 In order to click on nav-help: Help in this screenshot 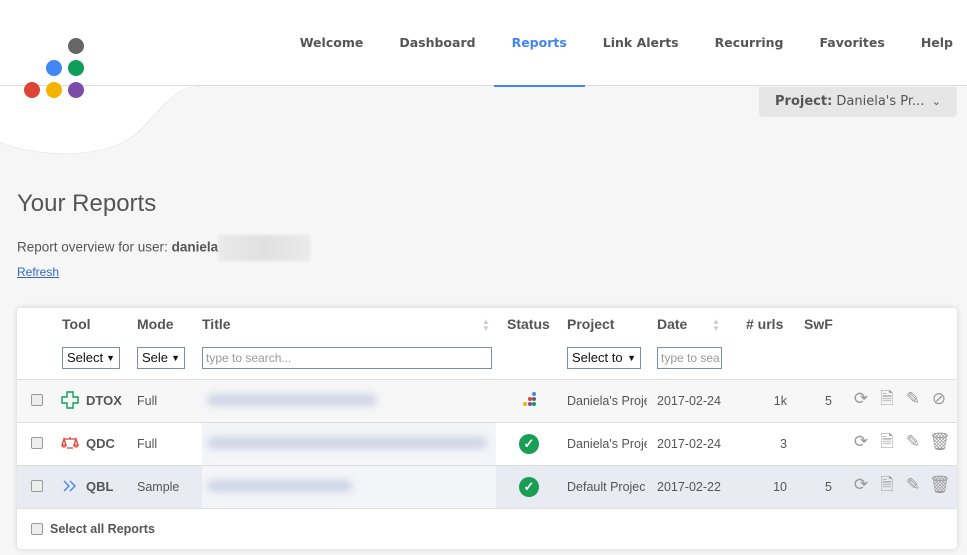, I will do `click(935, 43)`.